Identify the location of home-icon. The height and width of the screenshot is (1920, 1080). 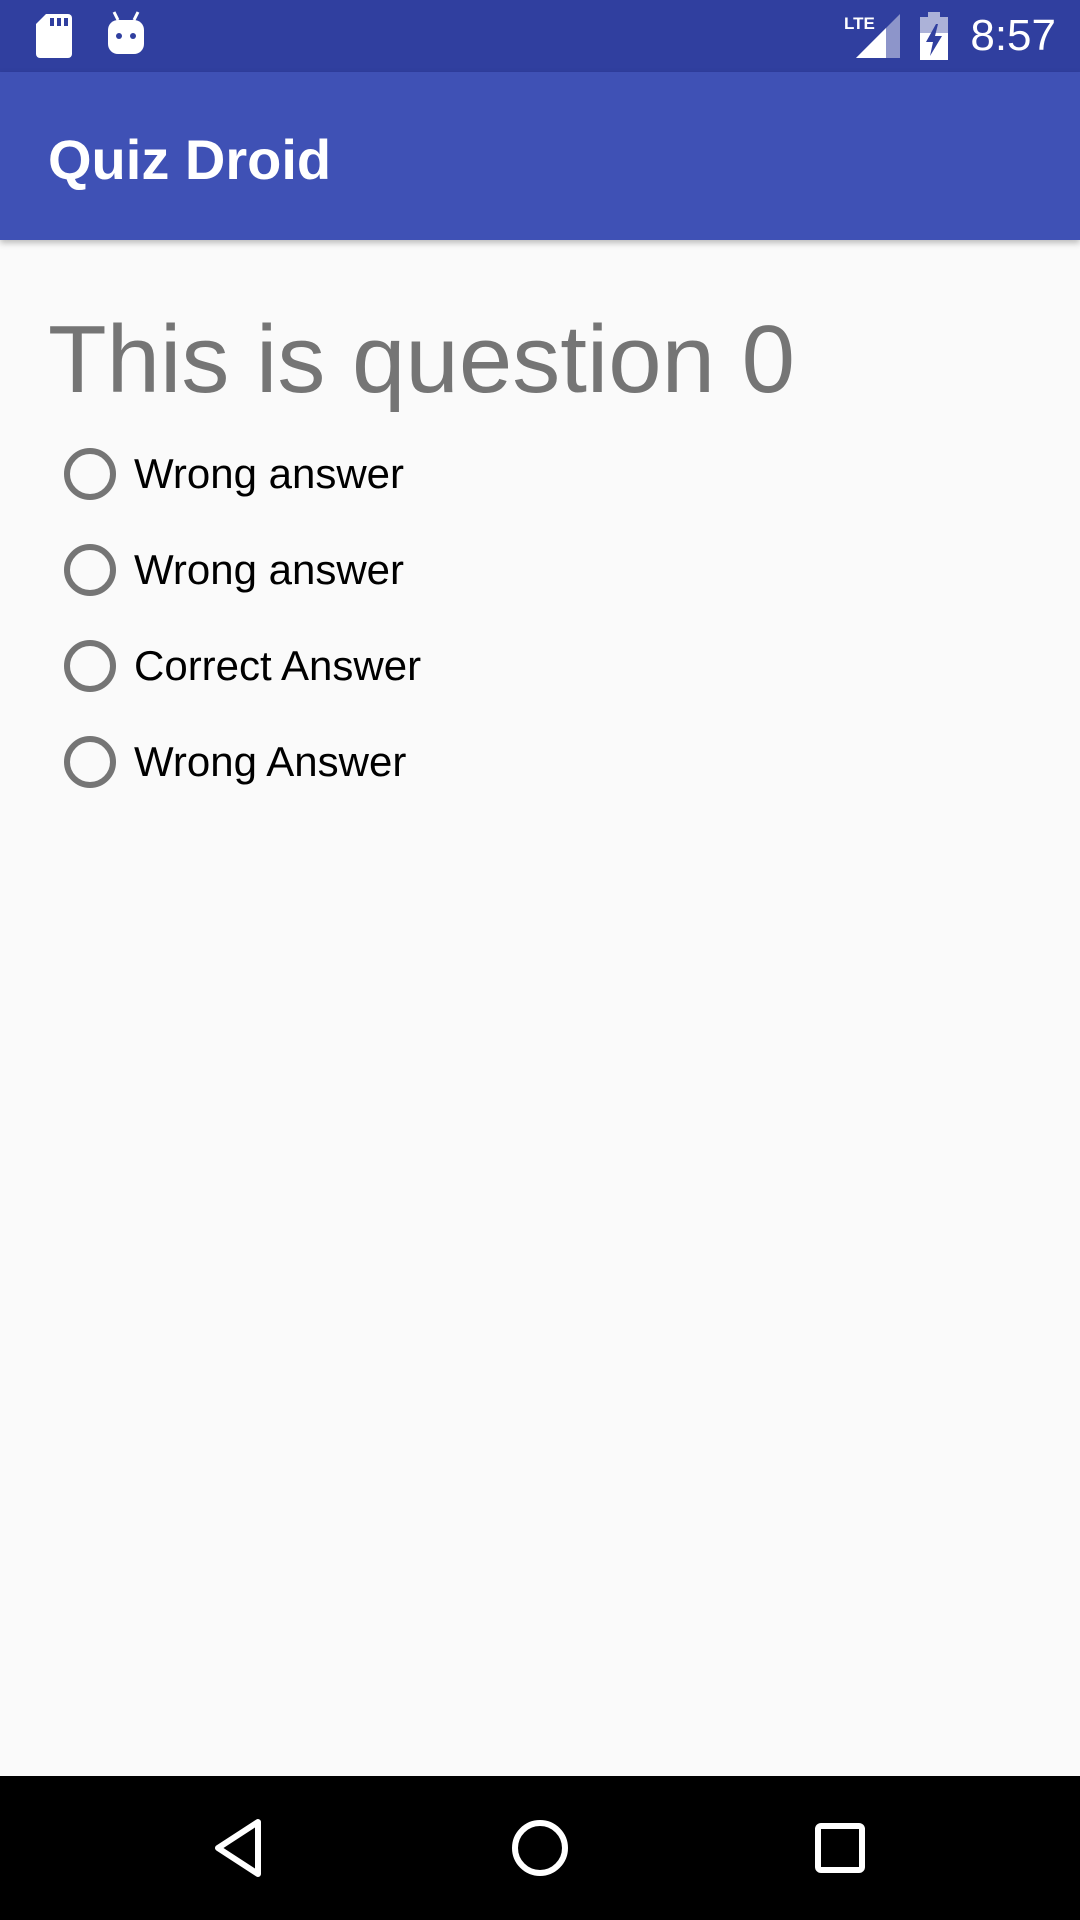
(540, 1848).